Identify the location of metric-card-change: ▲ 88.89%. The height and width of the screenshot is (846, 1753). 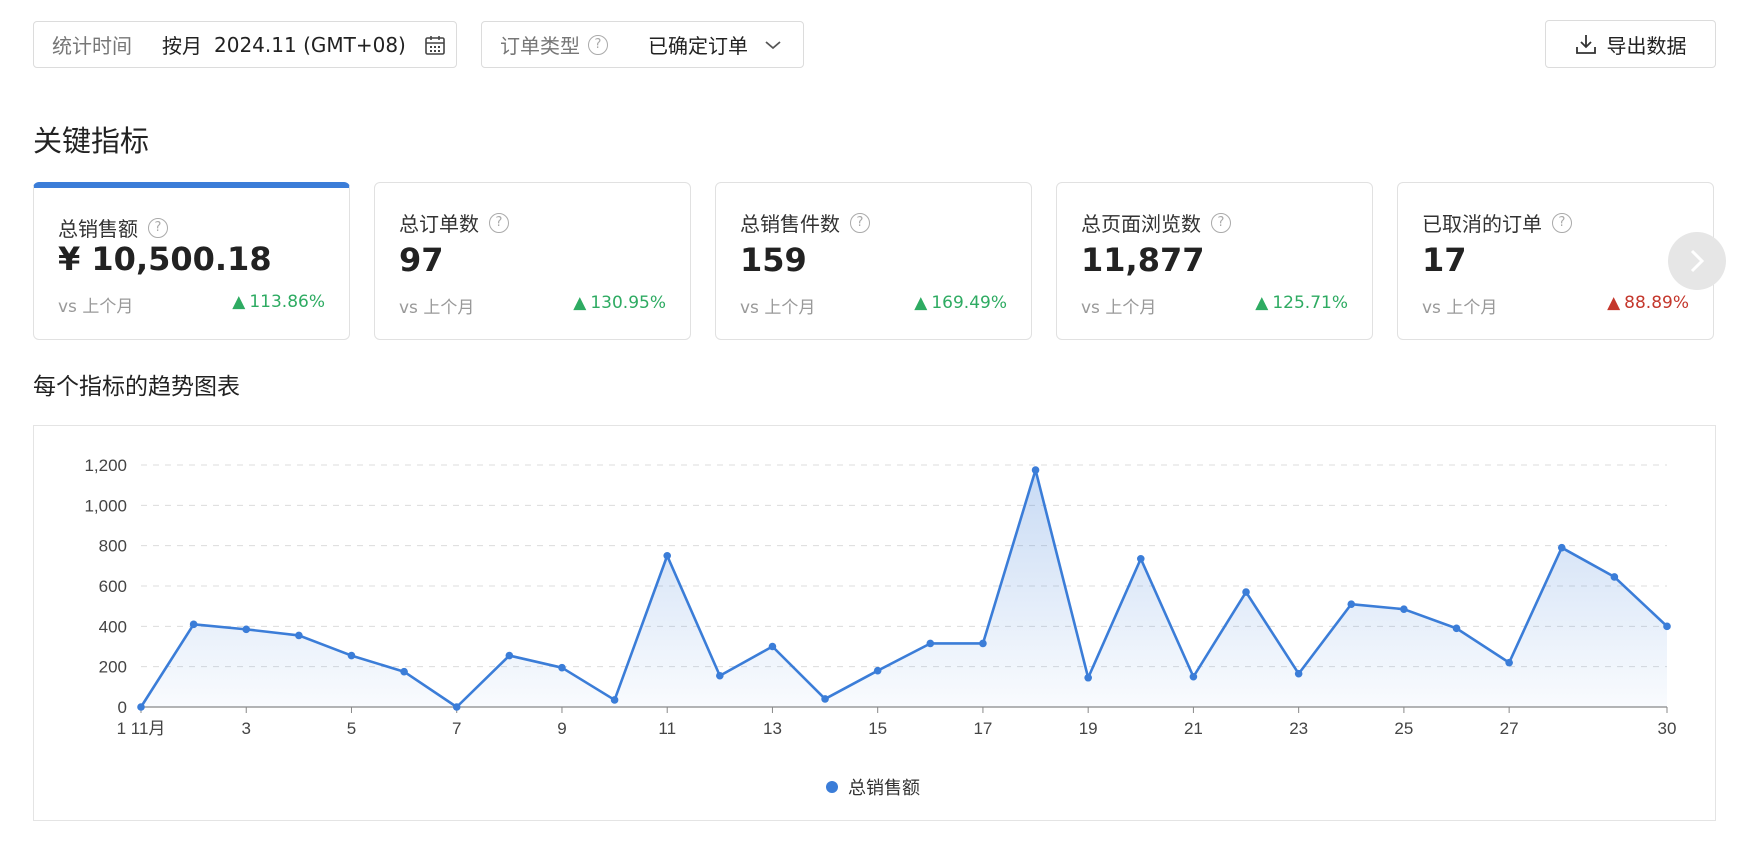
(1648, 303).